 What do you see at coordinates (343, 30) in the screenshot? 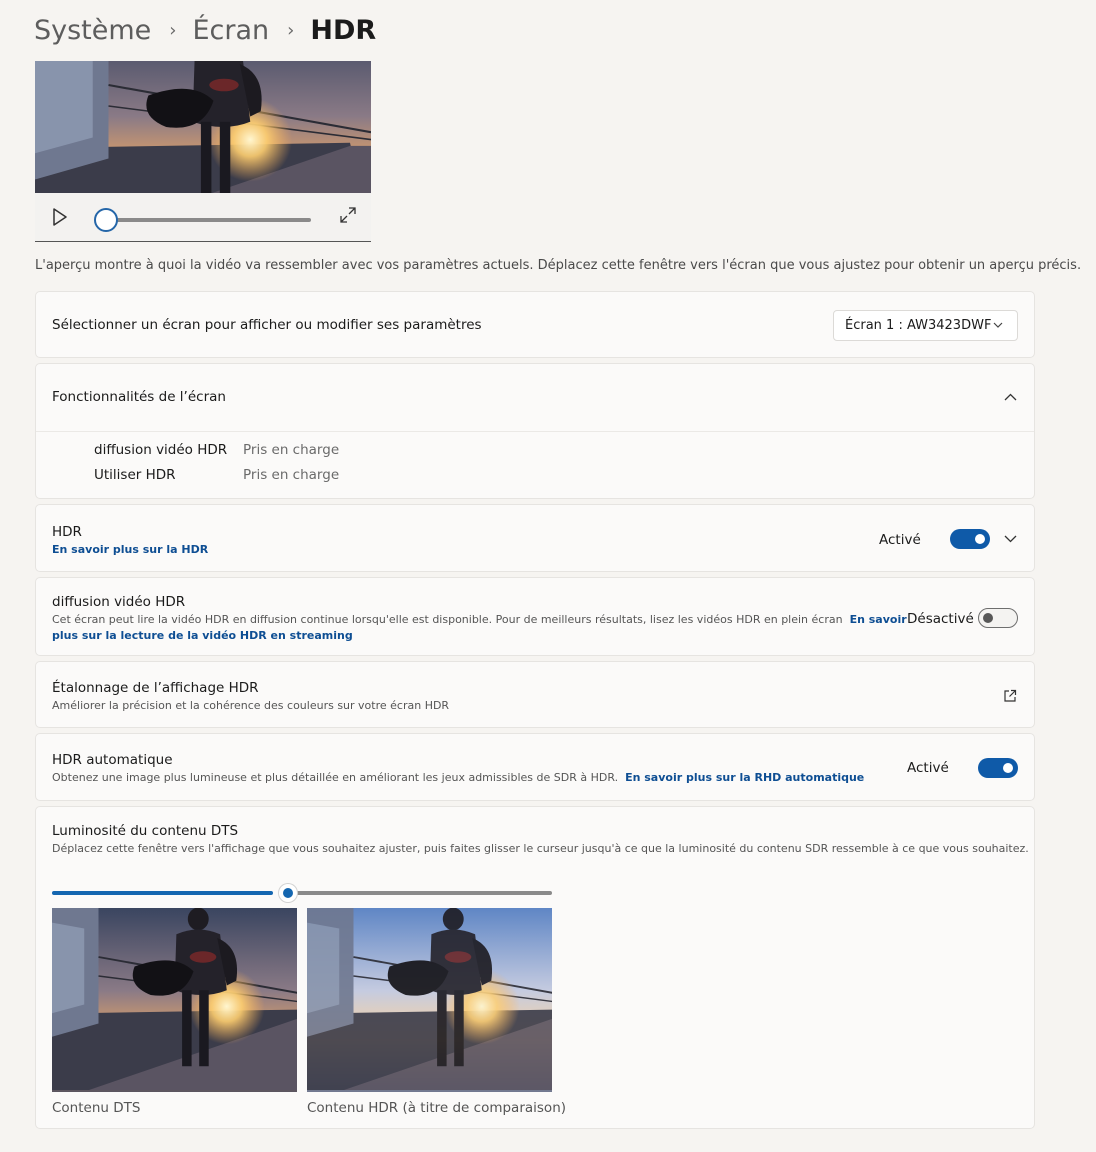
I see `page-title: HDR` at bounding box center [343, 30].